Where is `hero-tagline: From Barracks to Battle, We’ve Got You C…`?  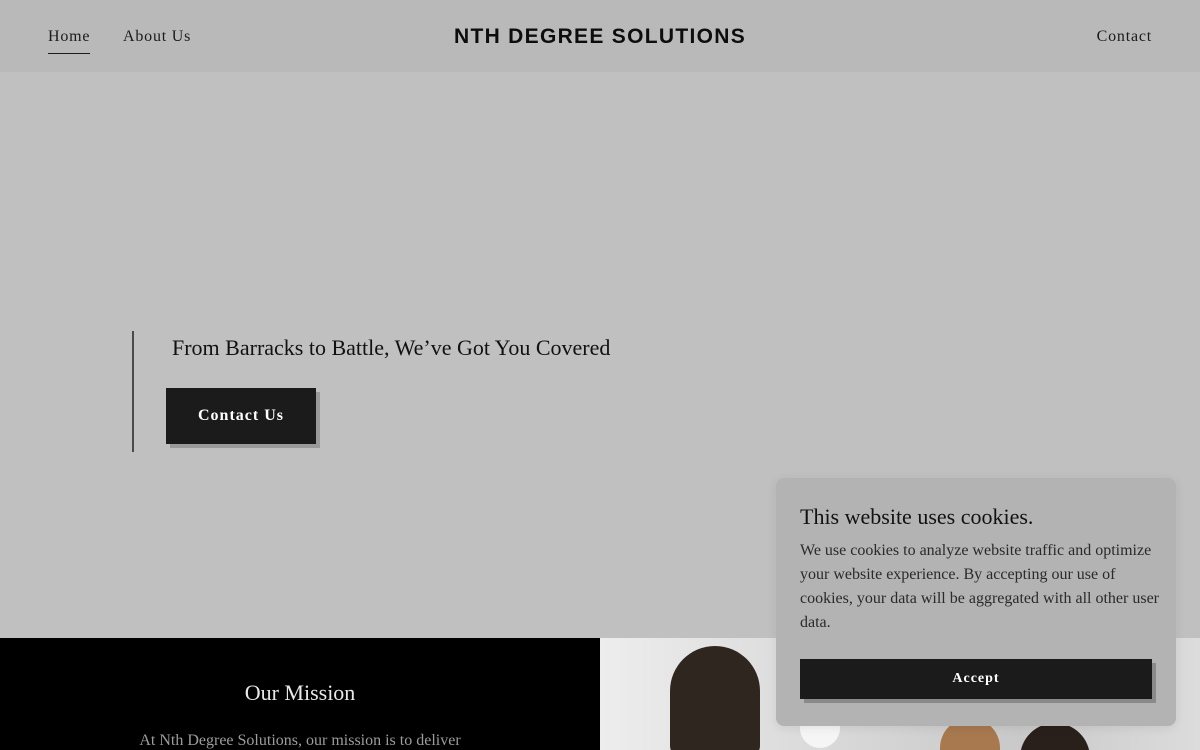 hero-tagline: From Barracks to Battle, We’ve Got You C… is located at coordinates (391, 347).